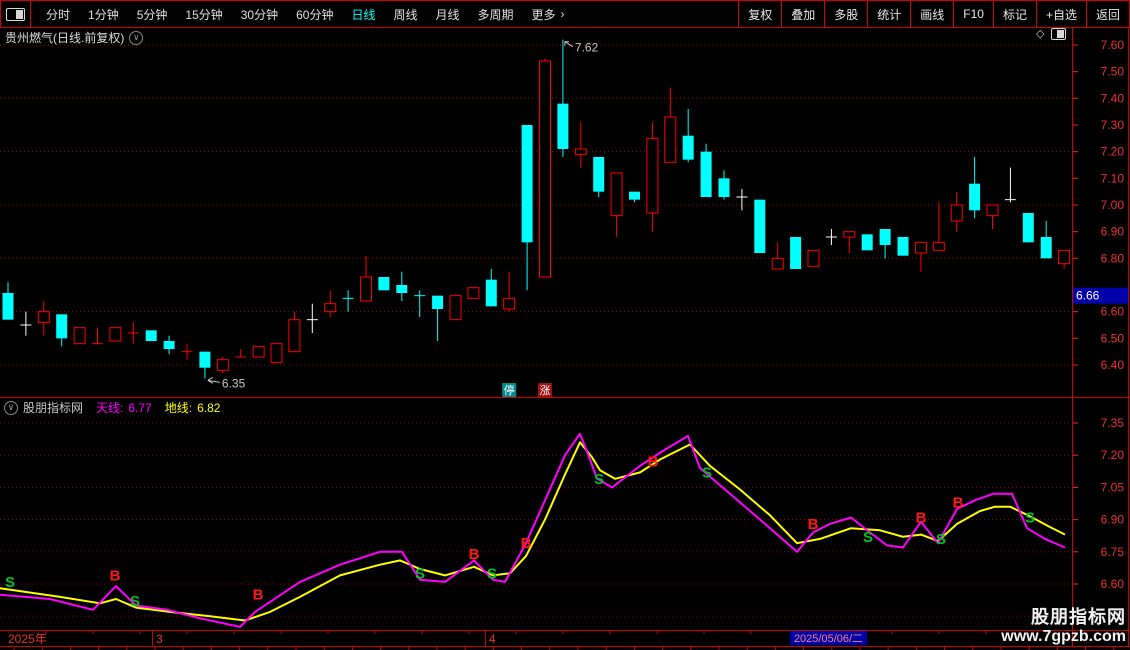 This screenshot has width=1130, height=650. I want to click on ground-line-label: 地线:, so click(178, 408).